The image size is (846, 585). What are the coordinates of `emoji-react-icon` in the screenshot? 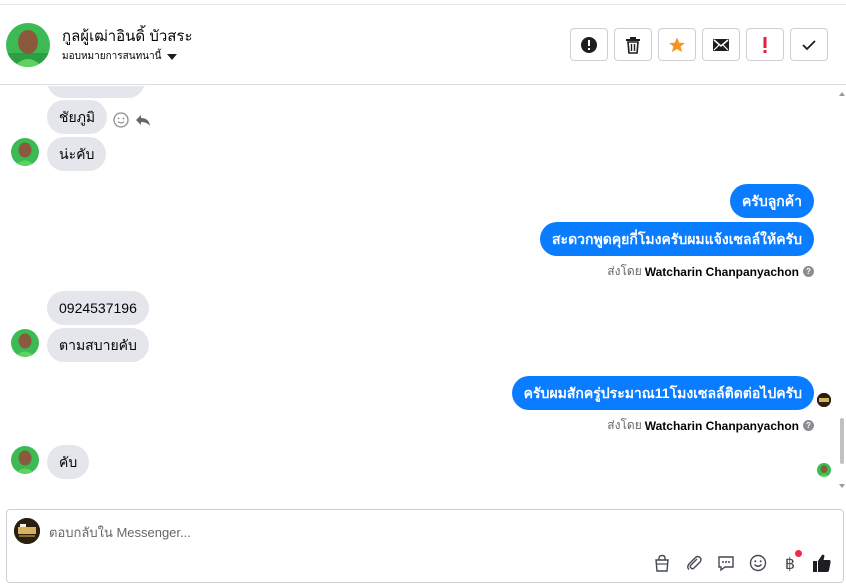 It's located at (121, 120).